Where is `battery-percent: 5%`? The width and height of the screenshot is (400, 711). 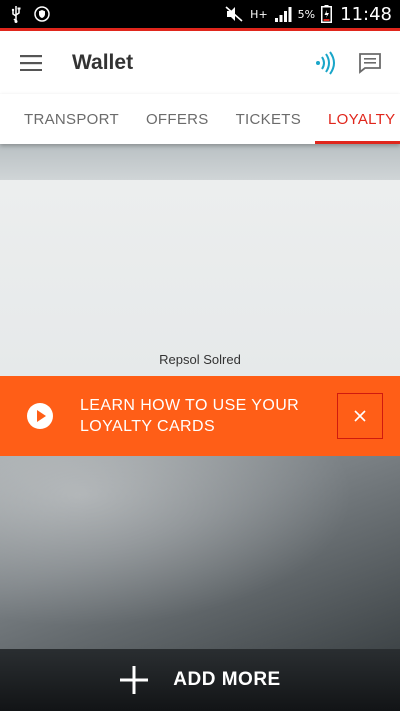
battery-percent: 5% is located at coordinates (306, 14).